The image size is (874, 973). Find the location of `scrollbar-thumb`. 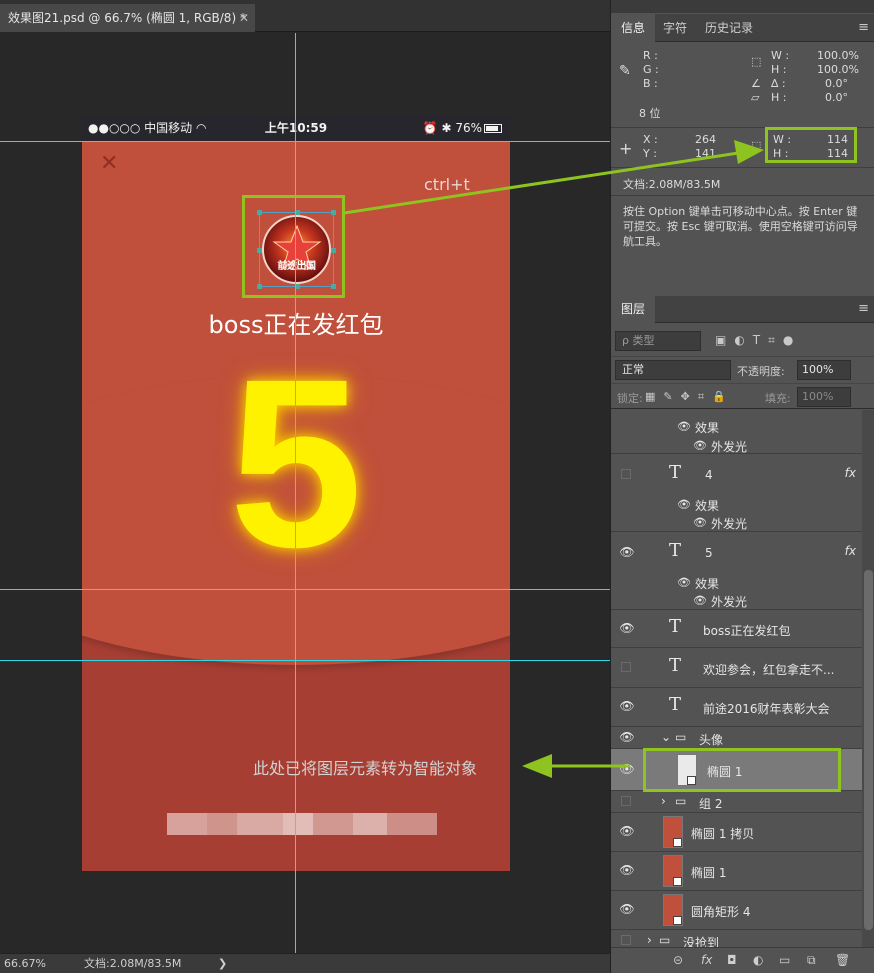

scrollbar-thumb is located at coordinates (868, 750).